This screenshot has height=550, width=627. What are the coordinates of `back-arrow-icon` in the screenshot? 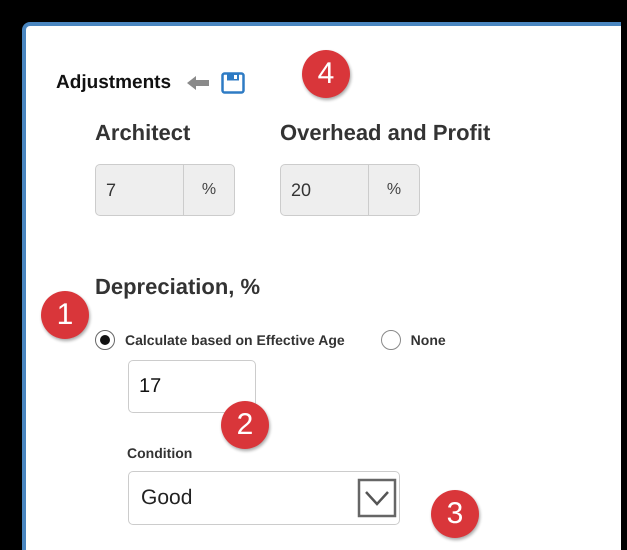 It's located at (198, 83).